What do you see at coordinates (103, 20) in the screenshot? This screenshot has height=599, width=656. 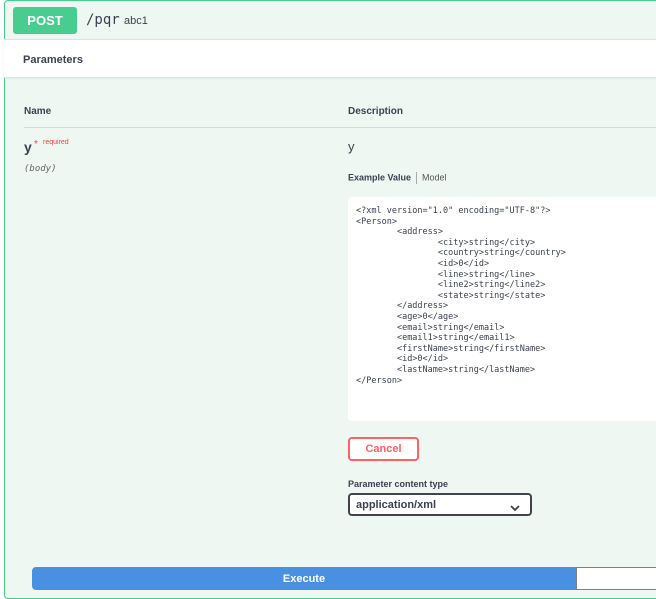 I see `operation-path: /pqr` at bounding box center [103, 20].